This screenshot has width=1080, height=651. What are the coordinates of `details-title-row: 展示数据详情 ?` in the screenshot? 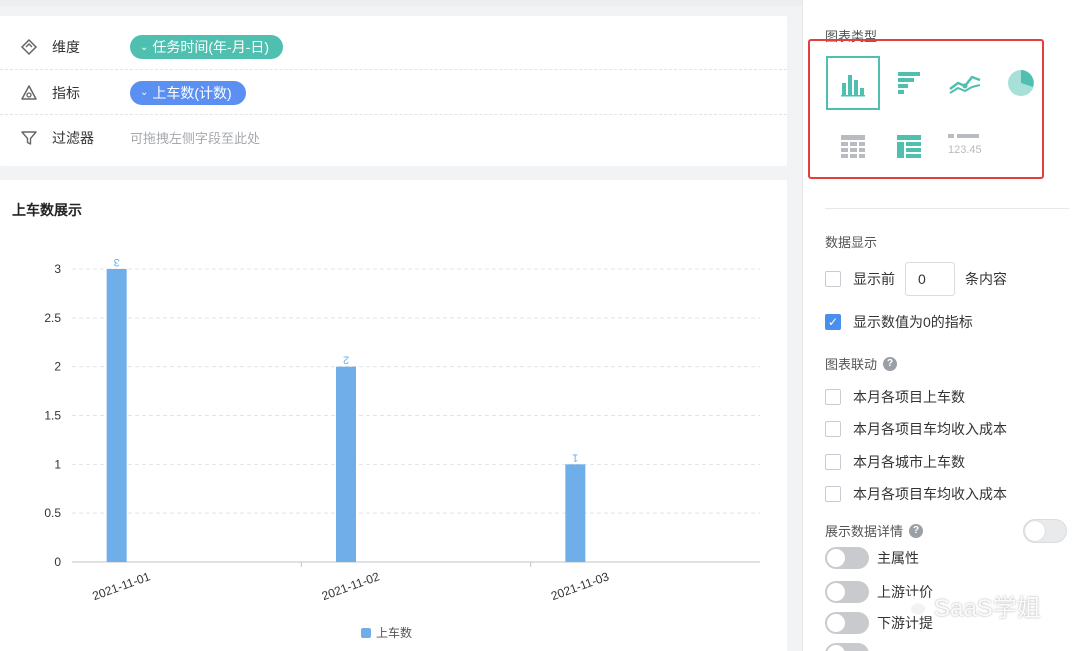 It's located at (874, 530).